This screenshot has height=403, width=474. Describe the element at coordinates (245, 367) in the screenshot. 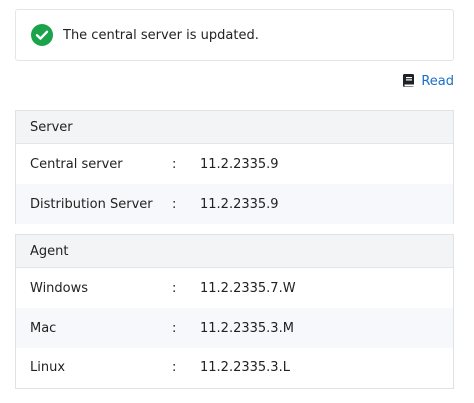

I see `row-value: 11.2.2335.3.L` at that location.